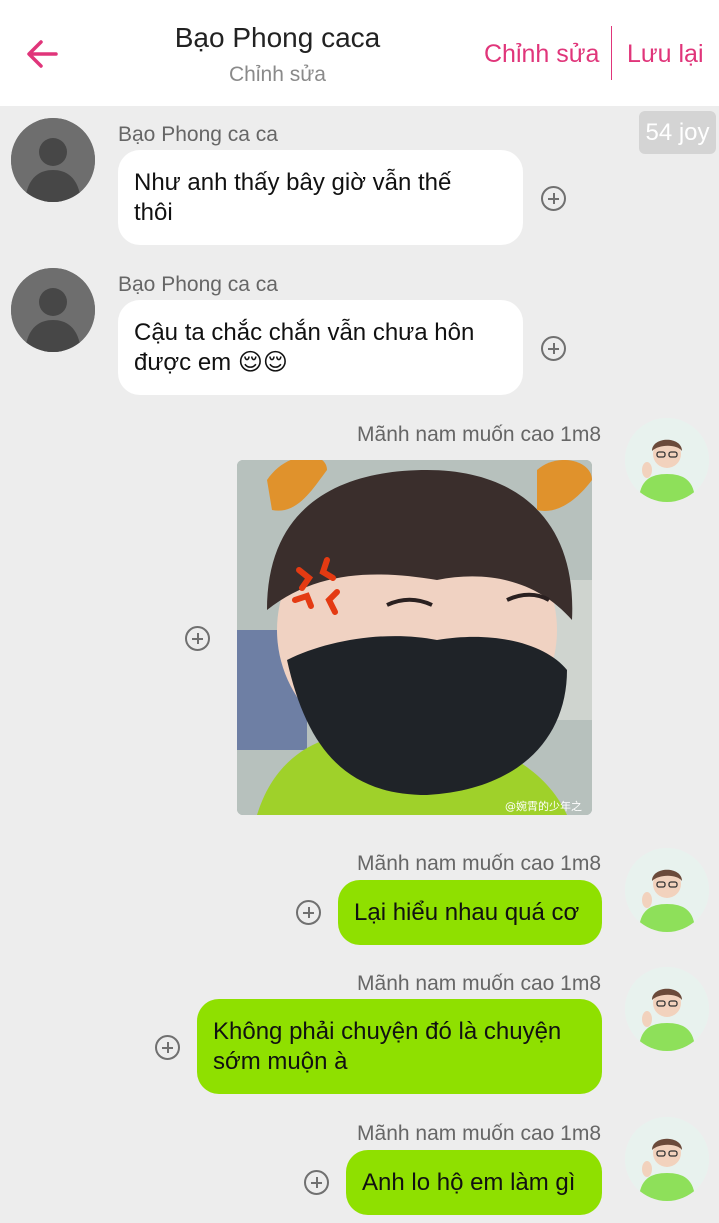  Describe the element at coordinates (304, 332) in the screenshot. I see `message-text: Cậu ta chắc chắn vẫn chưa hôn` at that location.